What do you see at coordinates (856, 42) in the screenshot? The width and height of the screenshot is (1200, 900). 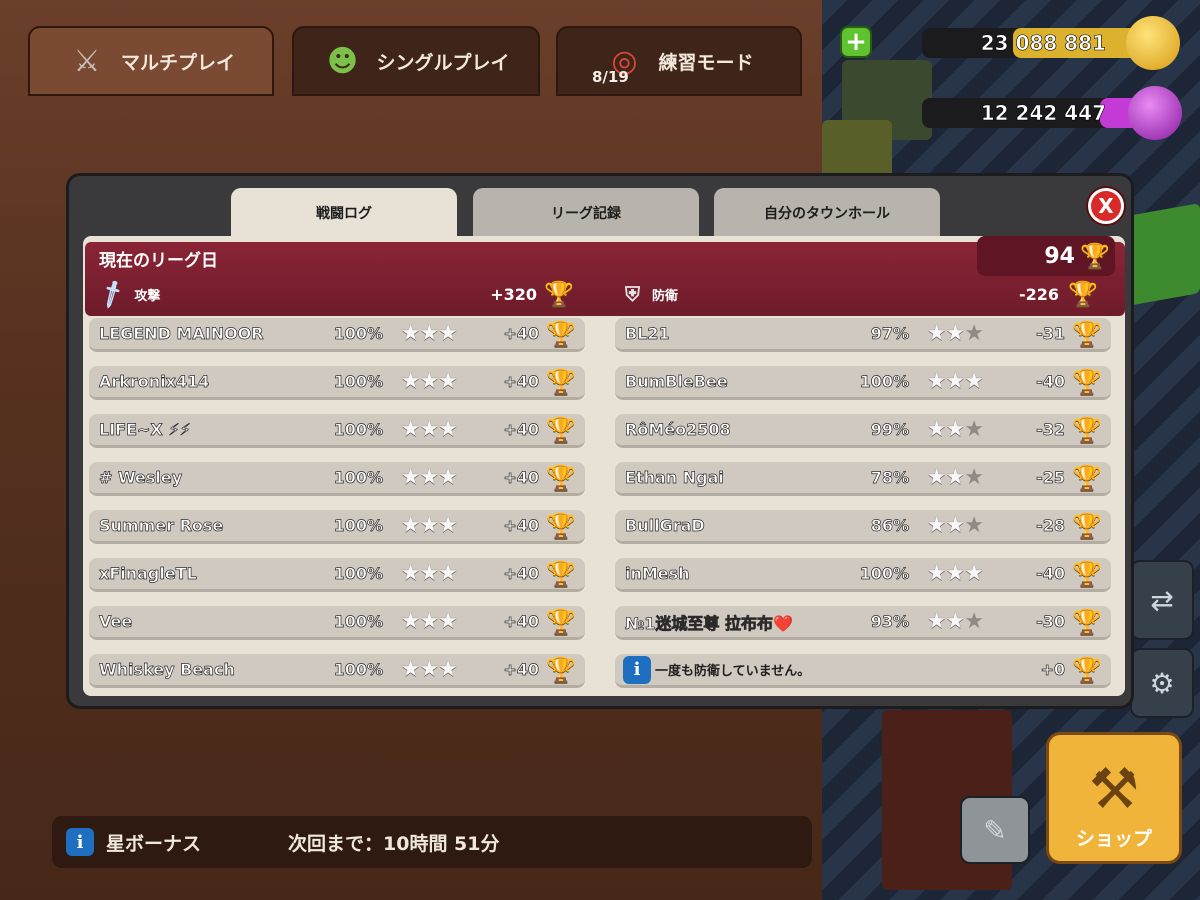 I see `add-builder-button: +` at bounding box center [856, 42].